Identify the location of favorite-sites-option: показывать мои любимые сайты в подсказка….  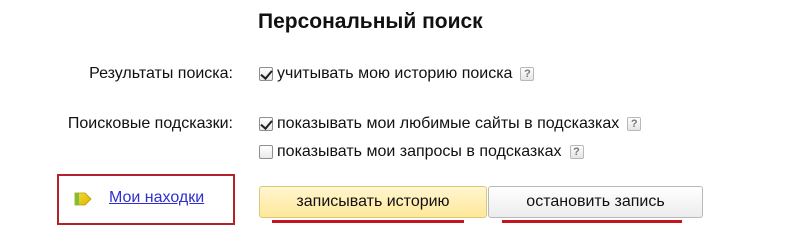
(450, 124).